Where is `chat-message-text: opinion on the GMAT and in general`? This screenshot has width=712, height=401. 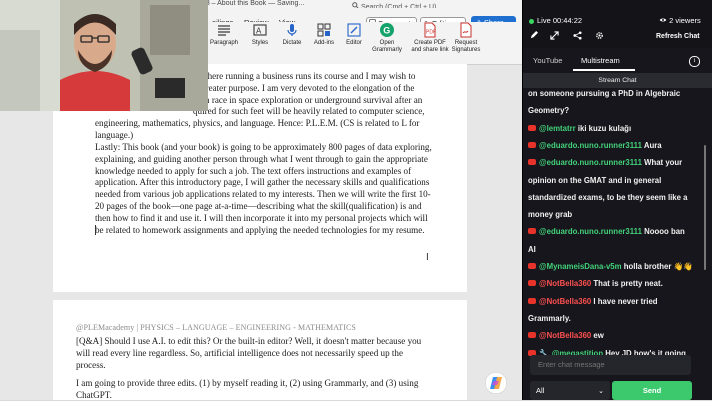
chat-message-text: opinion on the GMAT and in general is located at coordinates (595, 180).